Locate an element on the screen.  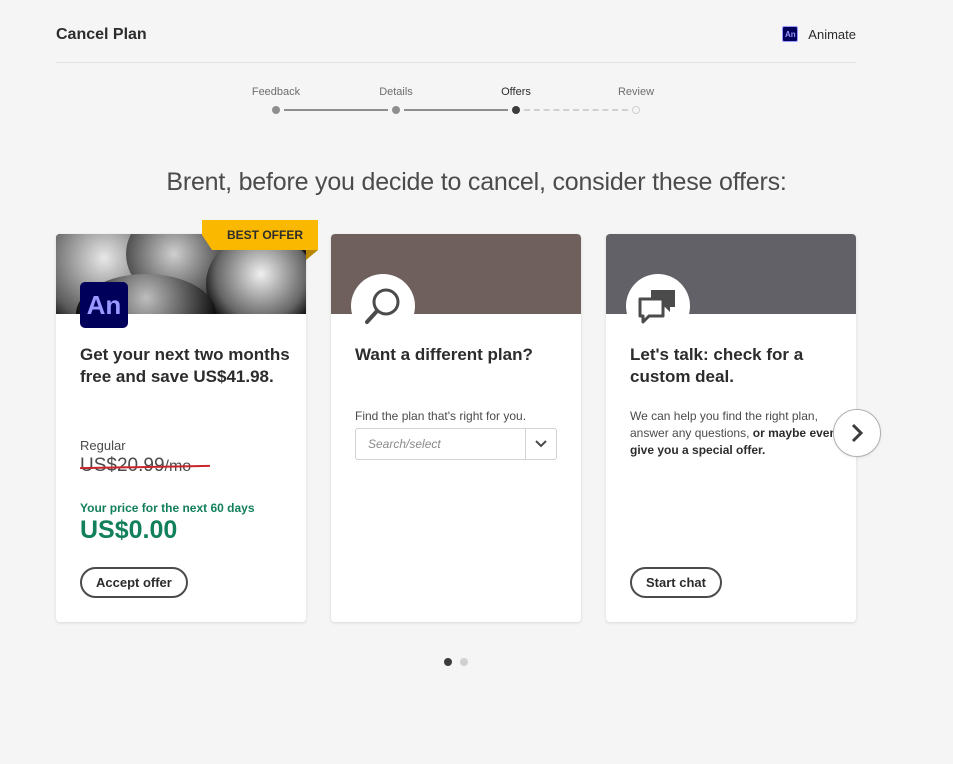
step-details-dot is located at coordinates (396, 110).